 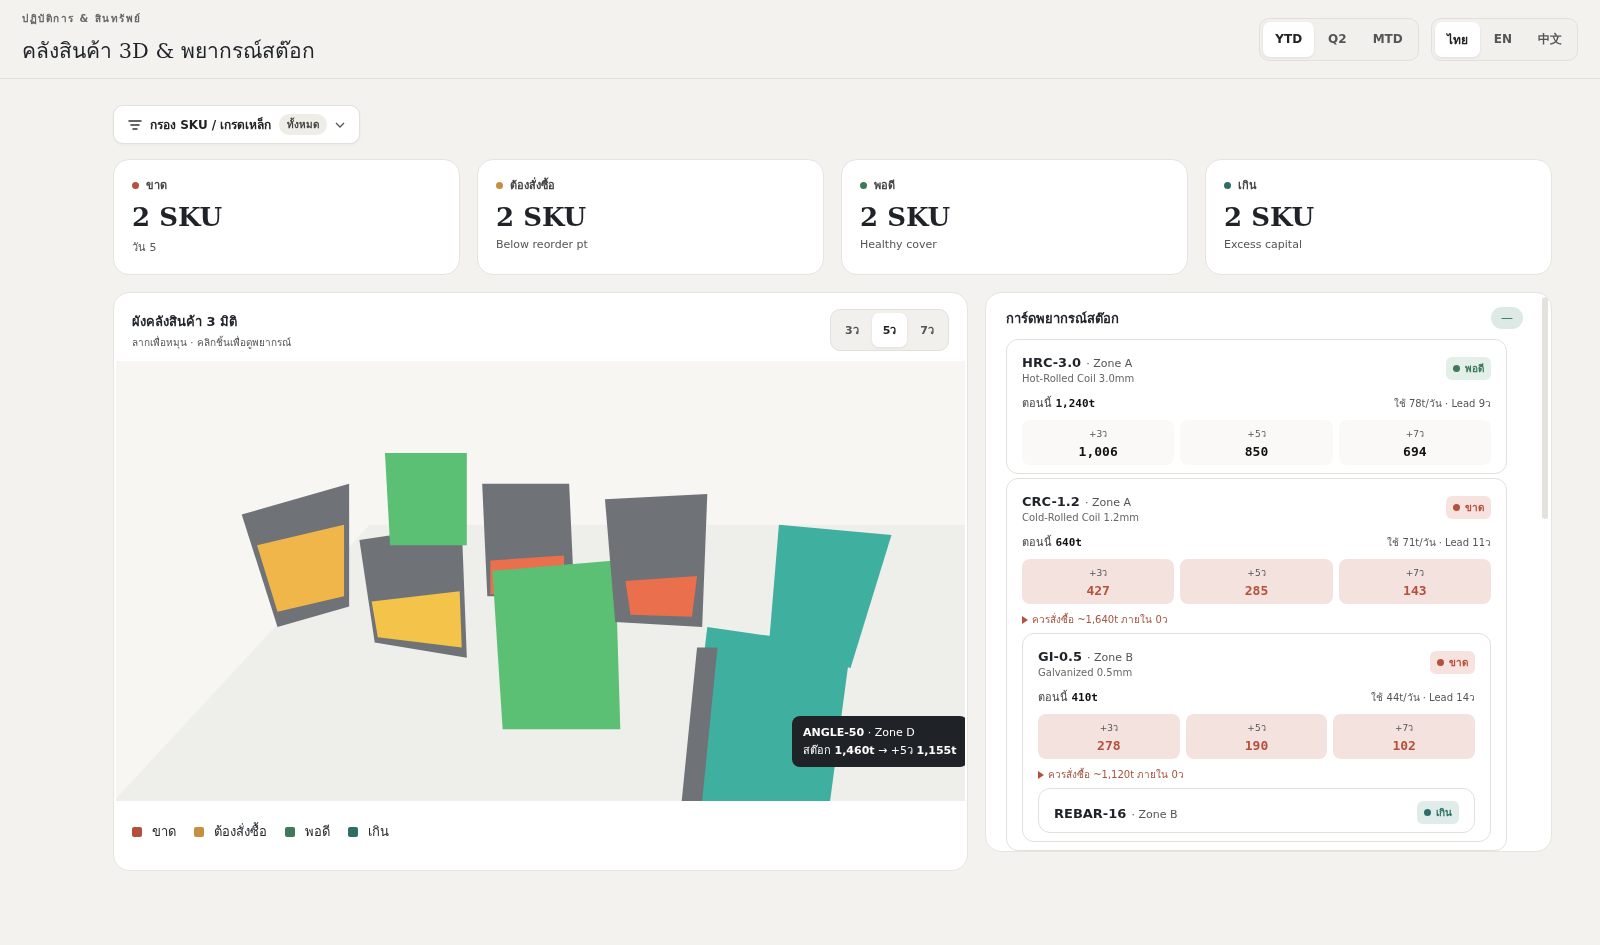 I want to click on kpi-label: พอดี, so click(x=884, y=186).